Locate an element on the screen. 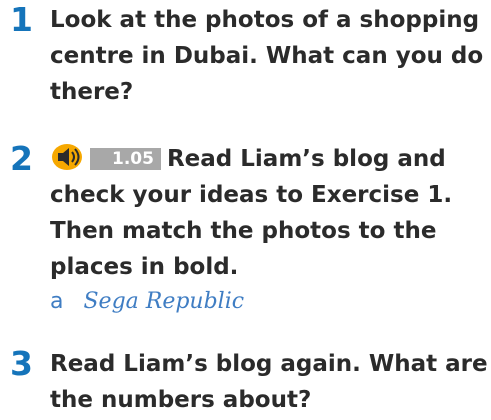  instruction-line: centre in Dubai. What can you do is located at coordinates (267, 56).